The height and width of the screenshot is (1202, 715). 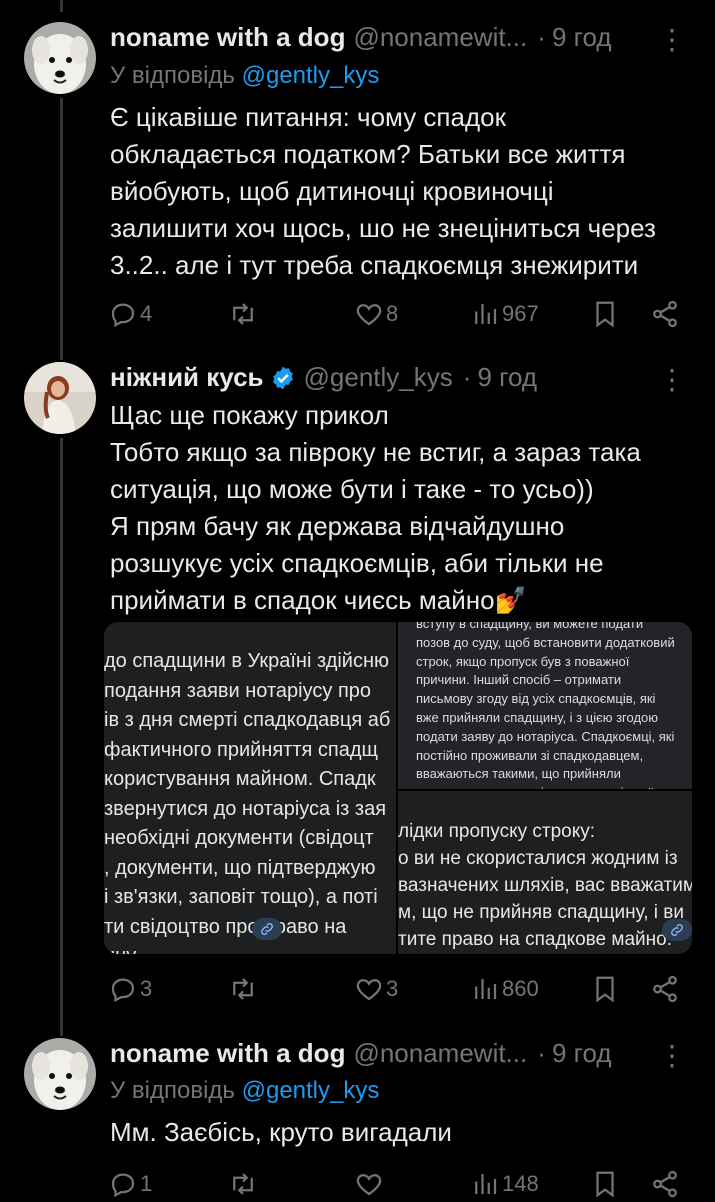 I want to click on thread-line-top, so click(x=61, y=6).